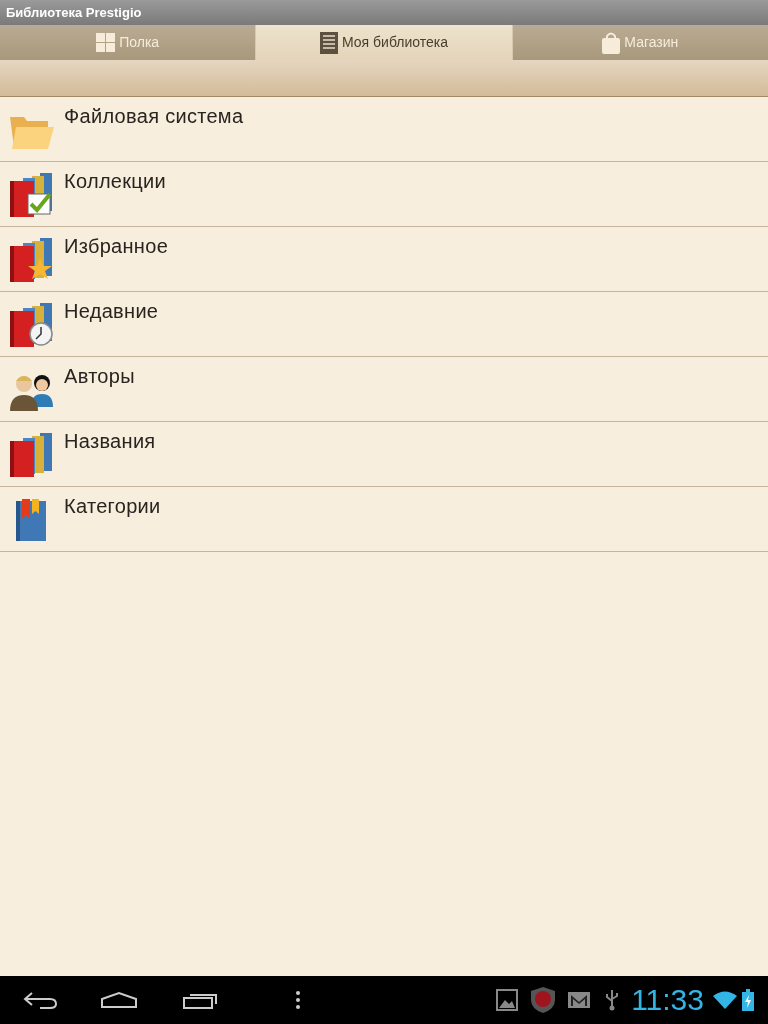  What do you see at coordinates (507, 1000) in the screenshot?
I see `image-icon` at bounding box center [507, 1000].